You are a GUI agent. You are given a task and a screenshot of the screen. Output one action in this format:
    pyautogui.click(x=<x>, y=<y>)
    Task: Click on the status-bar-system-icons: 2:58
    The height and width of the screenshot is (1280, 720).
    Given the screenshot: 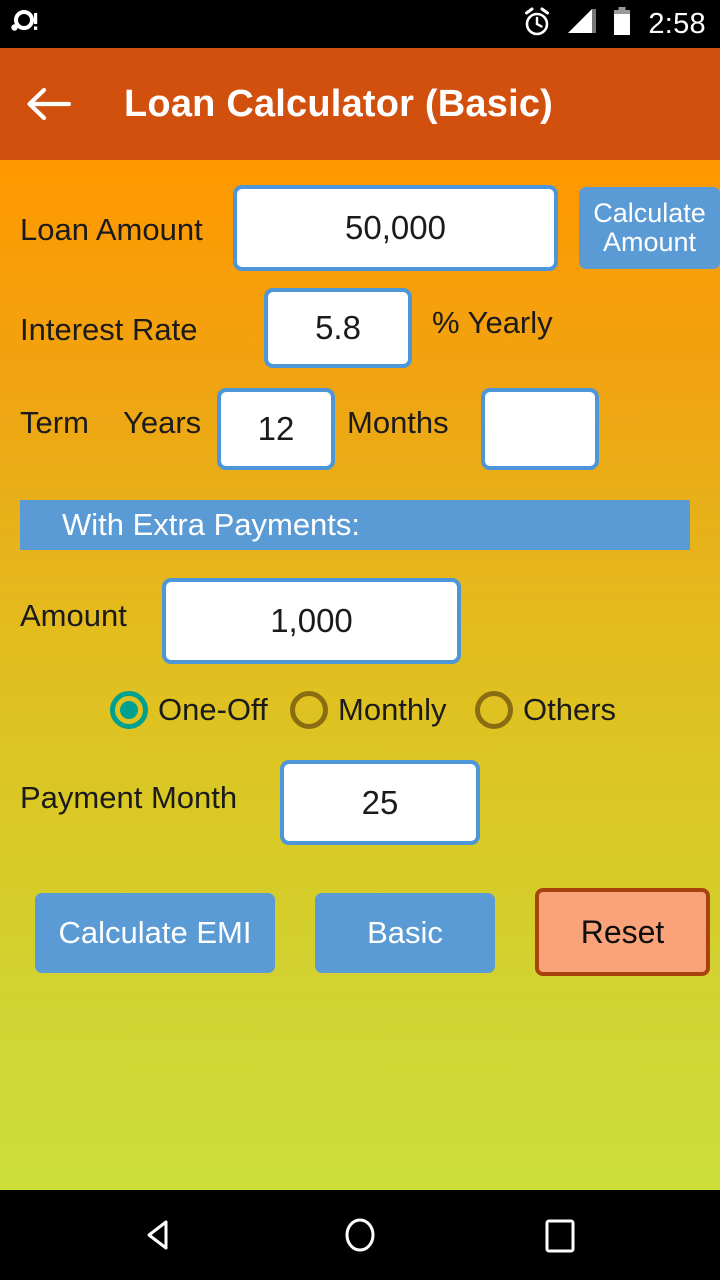 What is the action you would take?
    pyautogui.click(x=614, y=24)
    